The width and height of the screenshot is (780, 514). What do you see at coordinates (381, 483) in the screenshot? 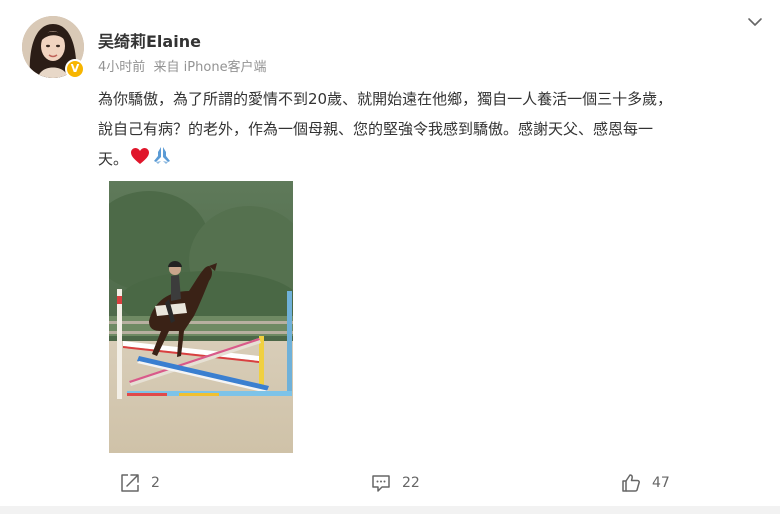
I see `comment-icon` at bounding box center [381, 483].